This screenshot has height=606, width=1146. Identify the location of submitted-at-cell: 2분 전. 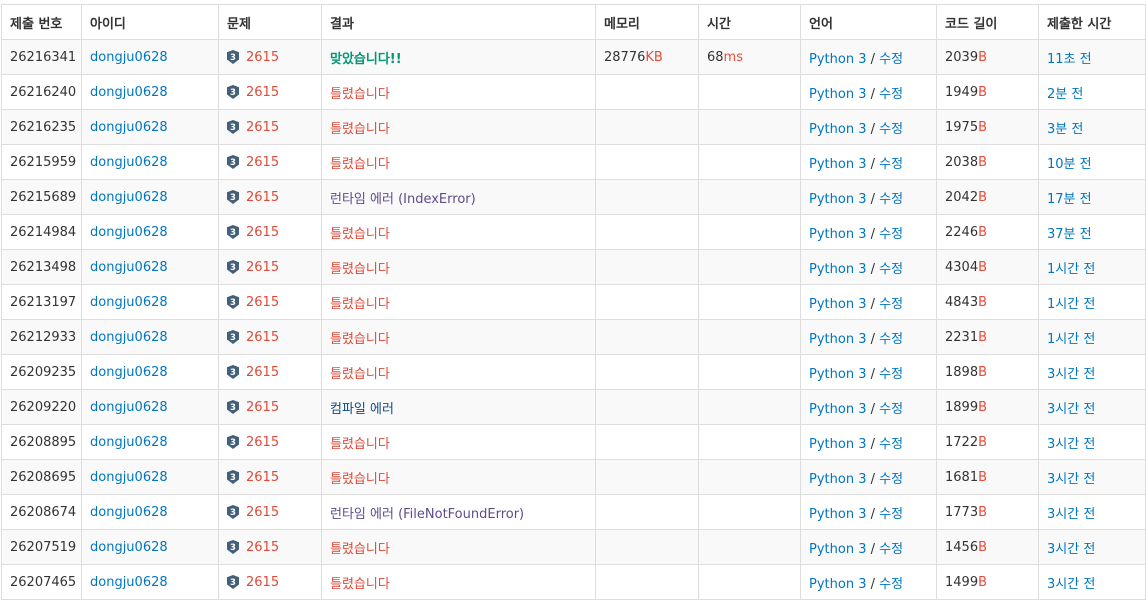
(1092, 92).